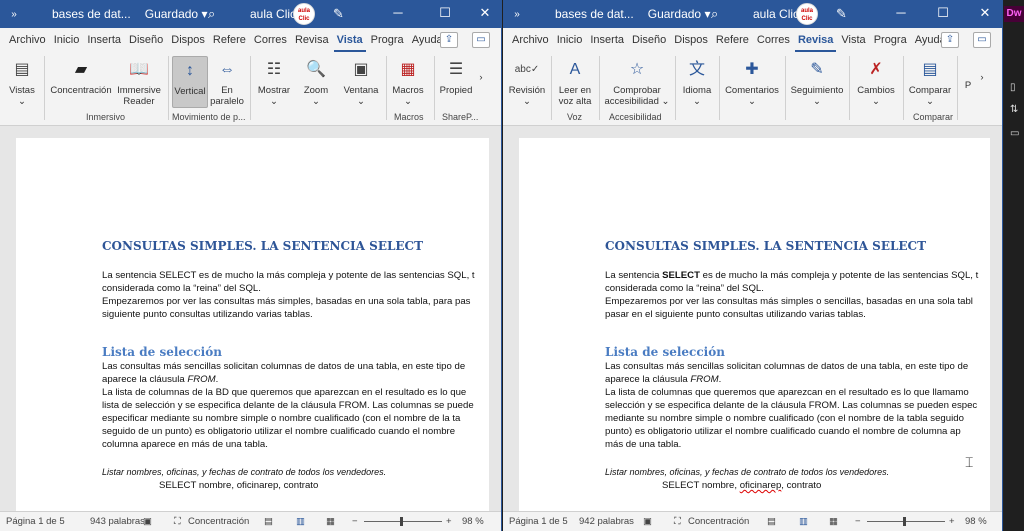  Describe the element at coordinates (456, 76) in the screenshot. I see `propiedades-button: ☰ Propied` at that location.